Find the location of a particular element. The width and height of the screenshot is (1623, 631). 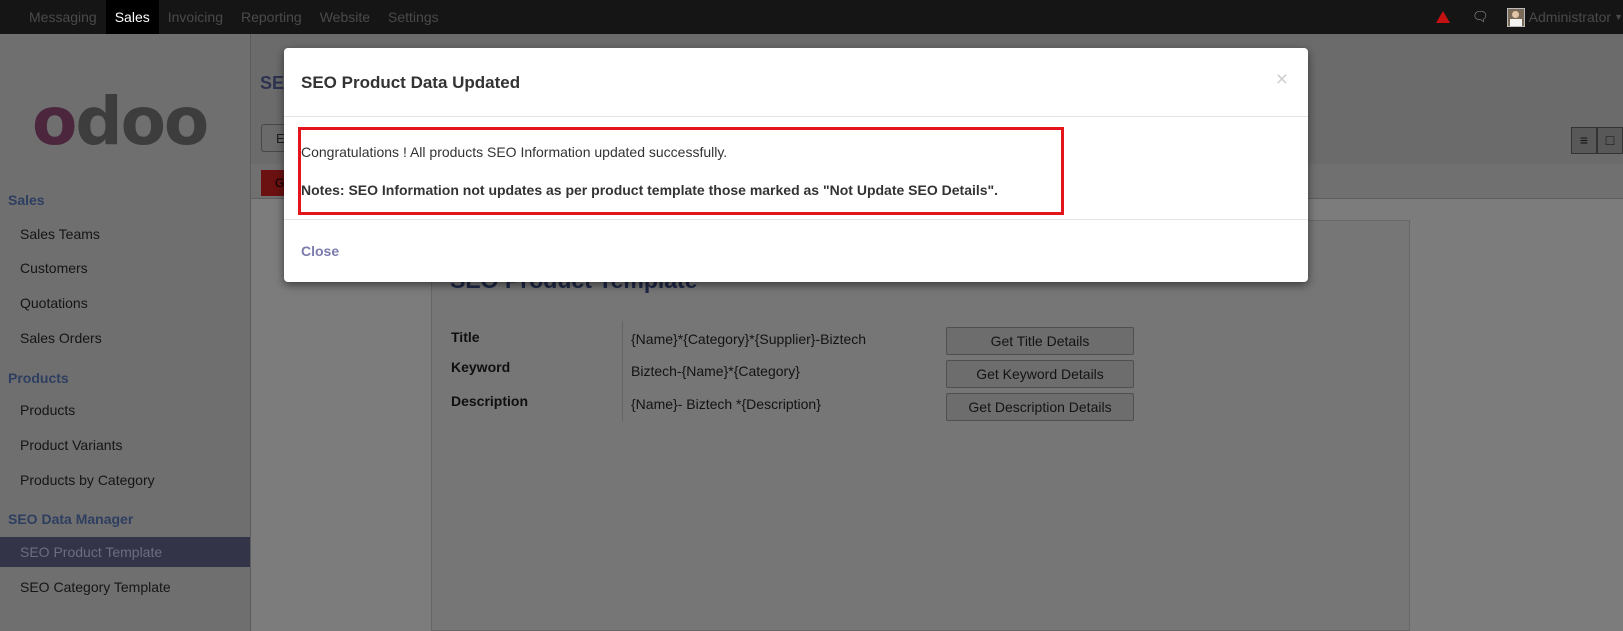

sidebar-item-seo-product-template: SEO Product Template is located at coordinates (125, 552).